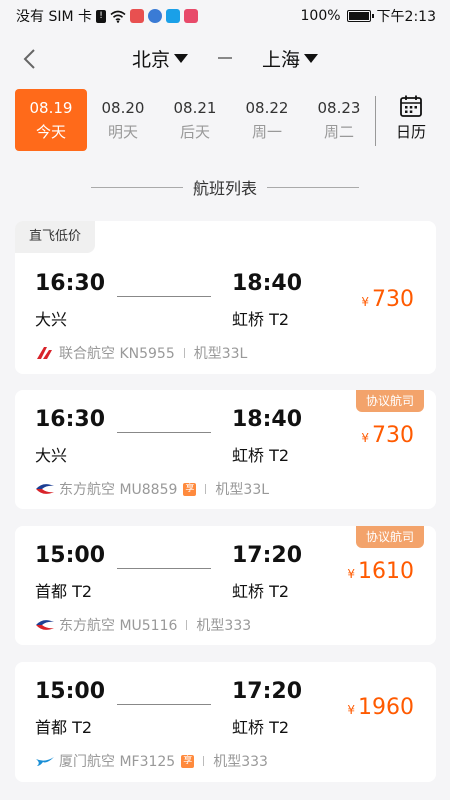 This screenshot has width=450, height=800. I want to click on airline-flight: 东方航空 MU8859, so click(118, 490).